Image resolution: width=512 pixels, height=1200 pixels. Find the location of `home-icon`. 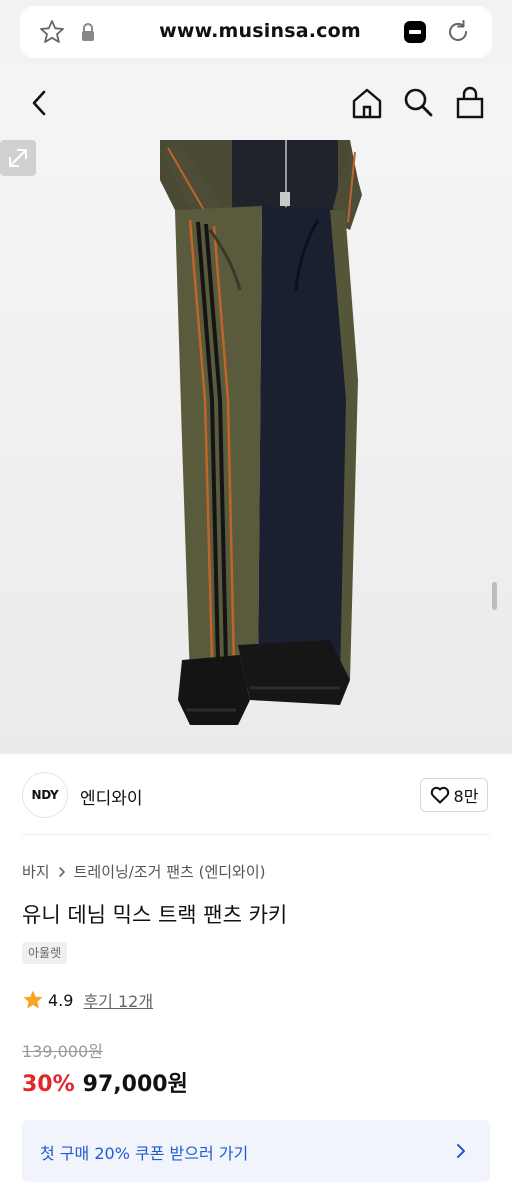

home-icon is located at coordinates (367, 103).